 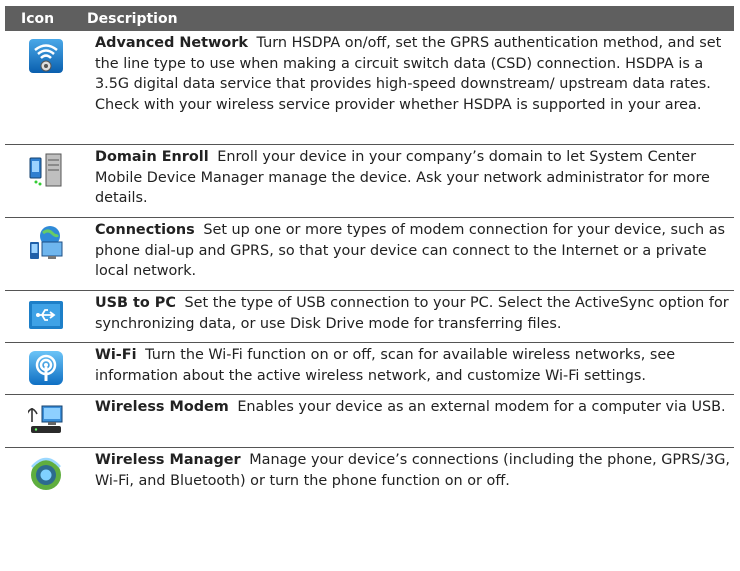 I want to click on row-title: Wireless Manager, so click(x=168, y=460).